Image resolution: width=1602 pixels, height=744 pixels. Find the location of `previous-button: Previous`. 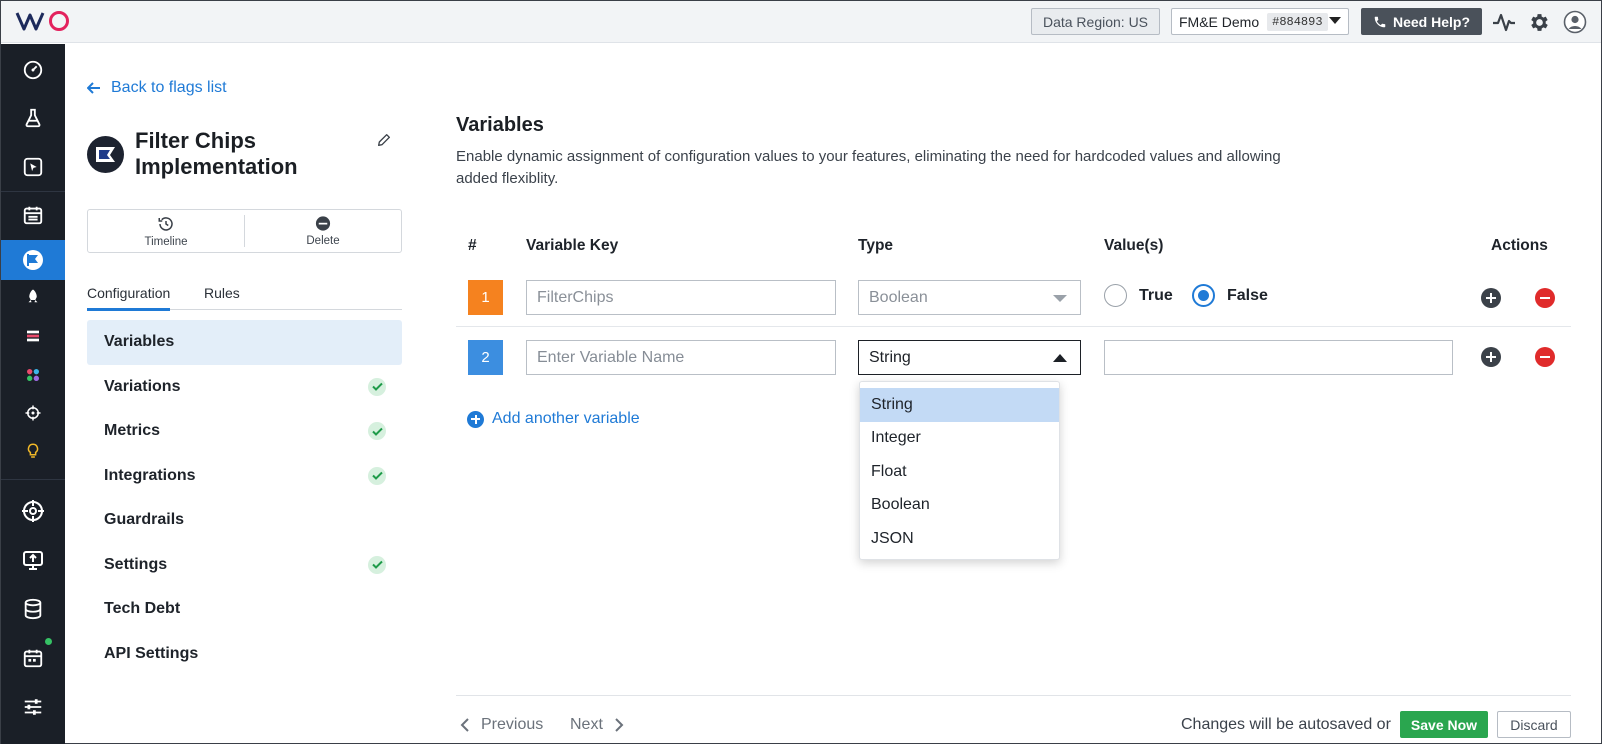

previous-button: Previous is located at coordinates (501, 725).